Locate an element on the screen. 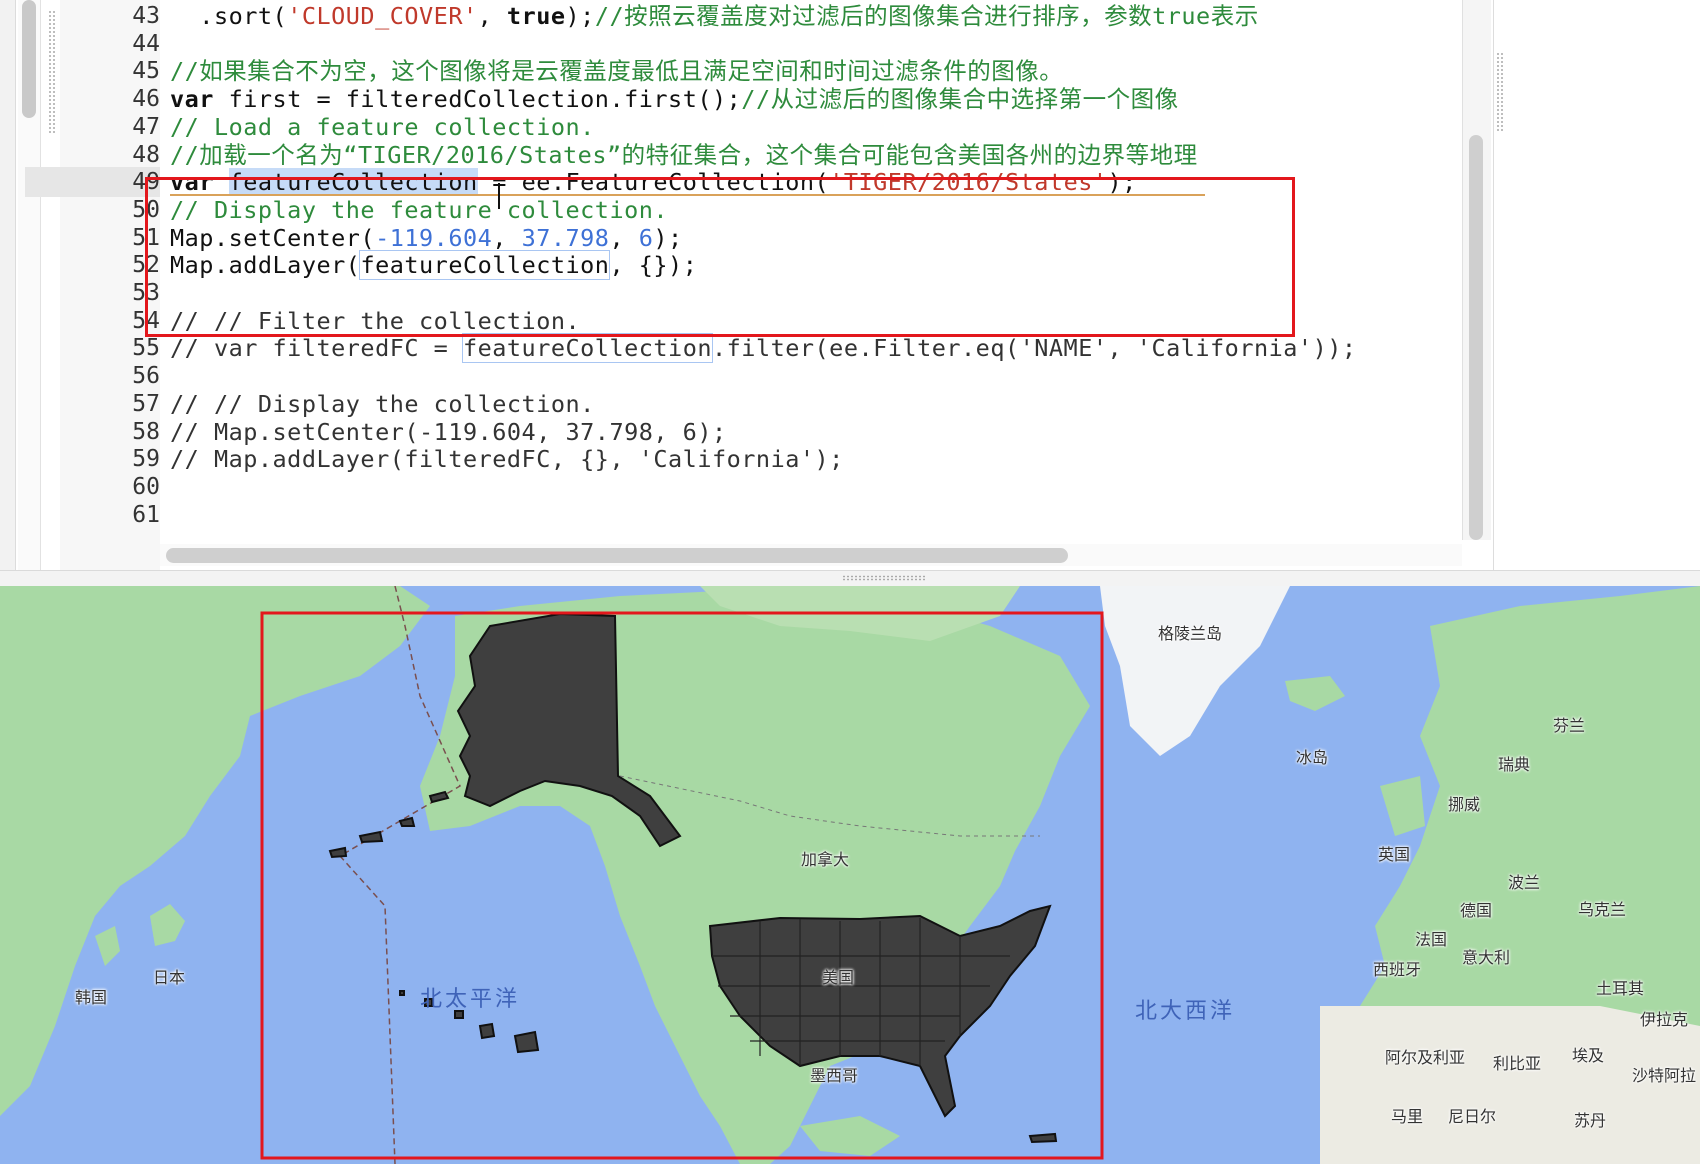 This screenshot has height=1164, width=1700. line-number: 51 is located at coordinates (146, 237).